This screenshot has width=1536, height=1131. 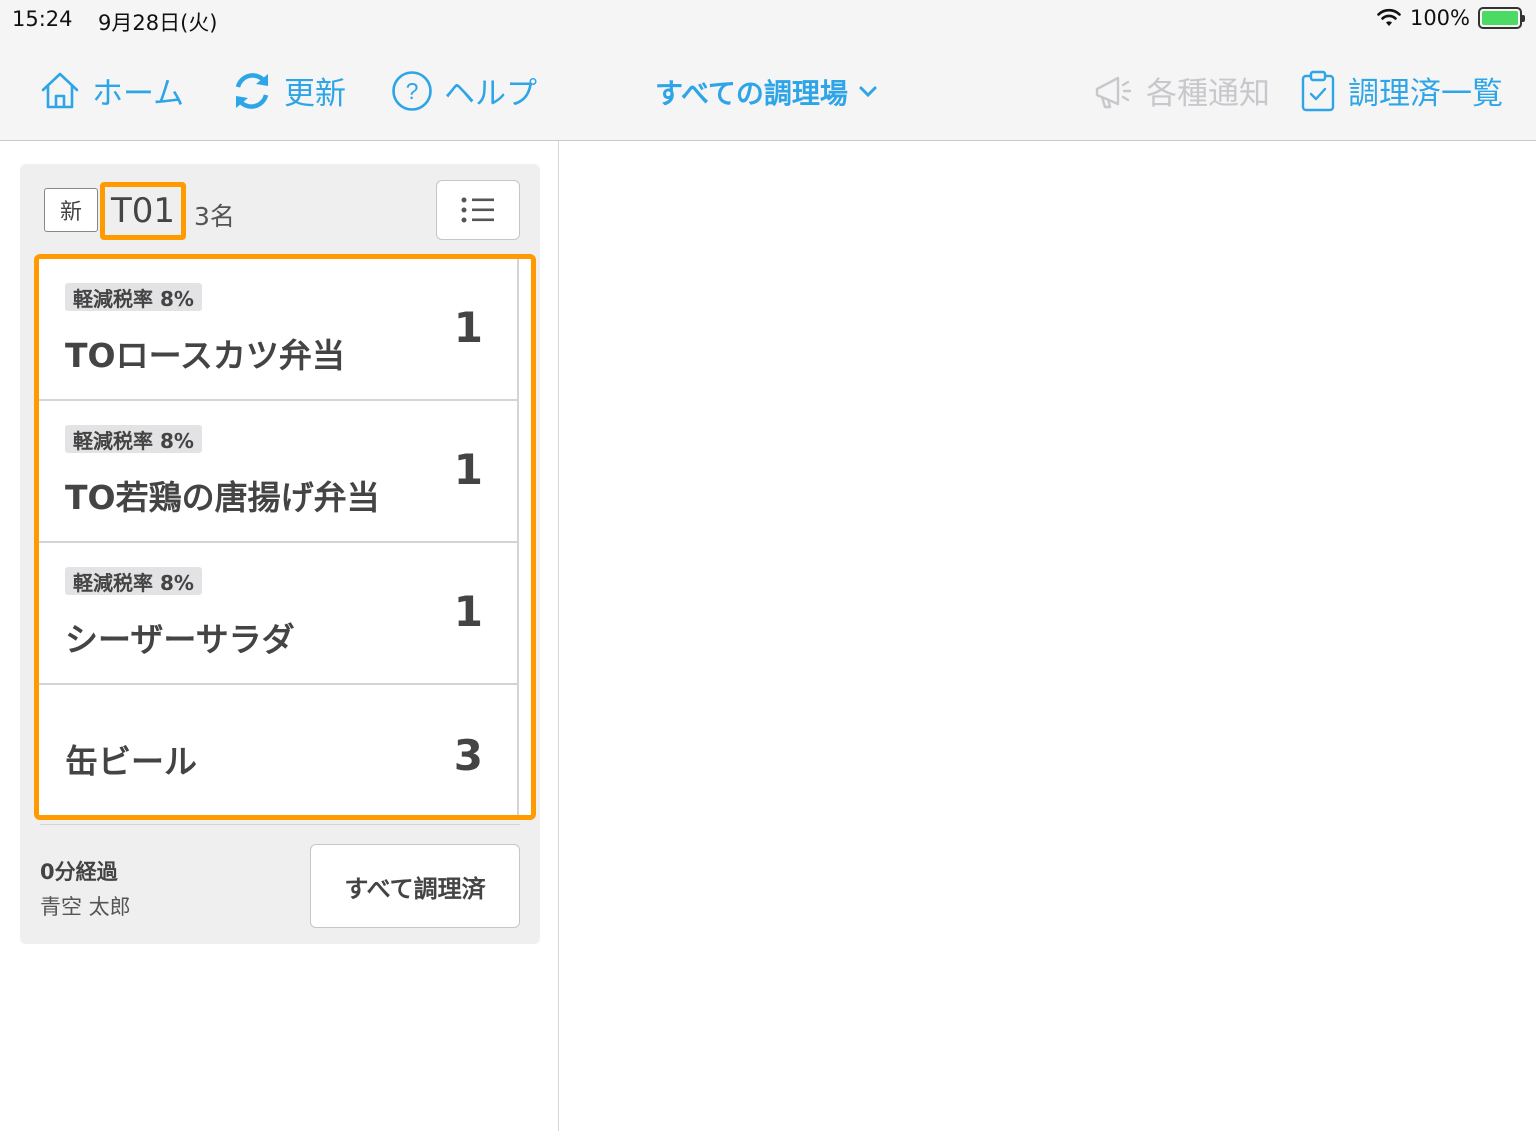 What do you see at coordinates (42, 19) in the screenshot?
I see `status-time: 15:24` at bounding box center [42, 19].